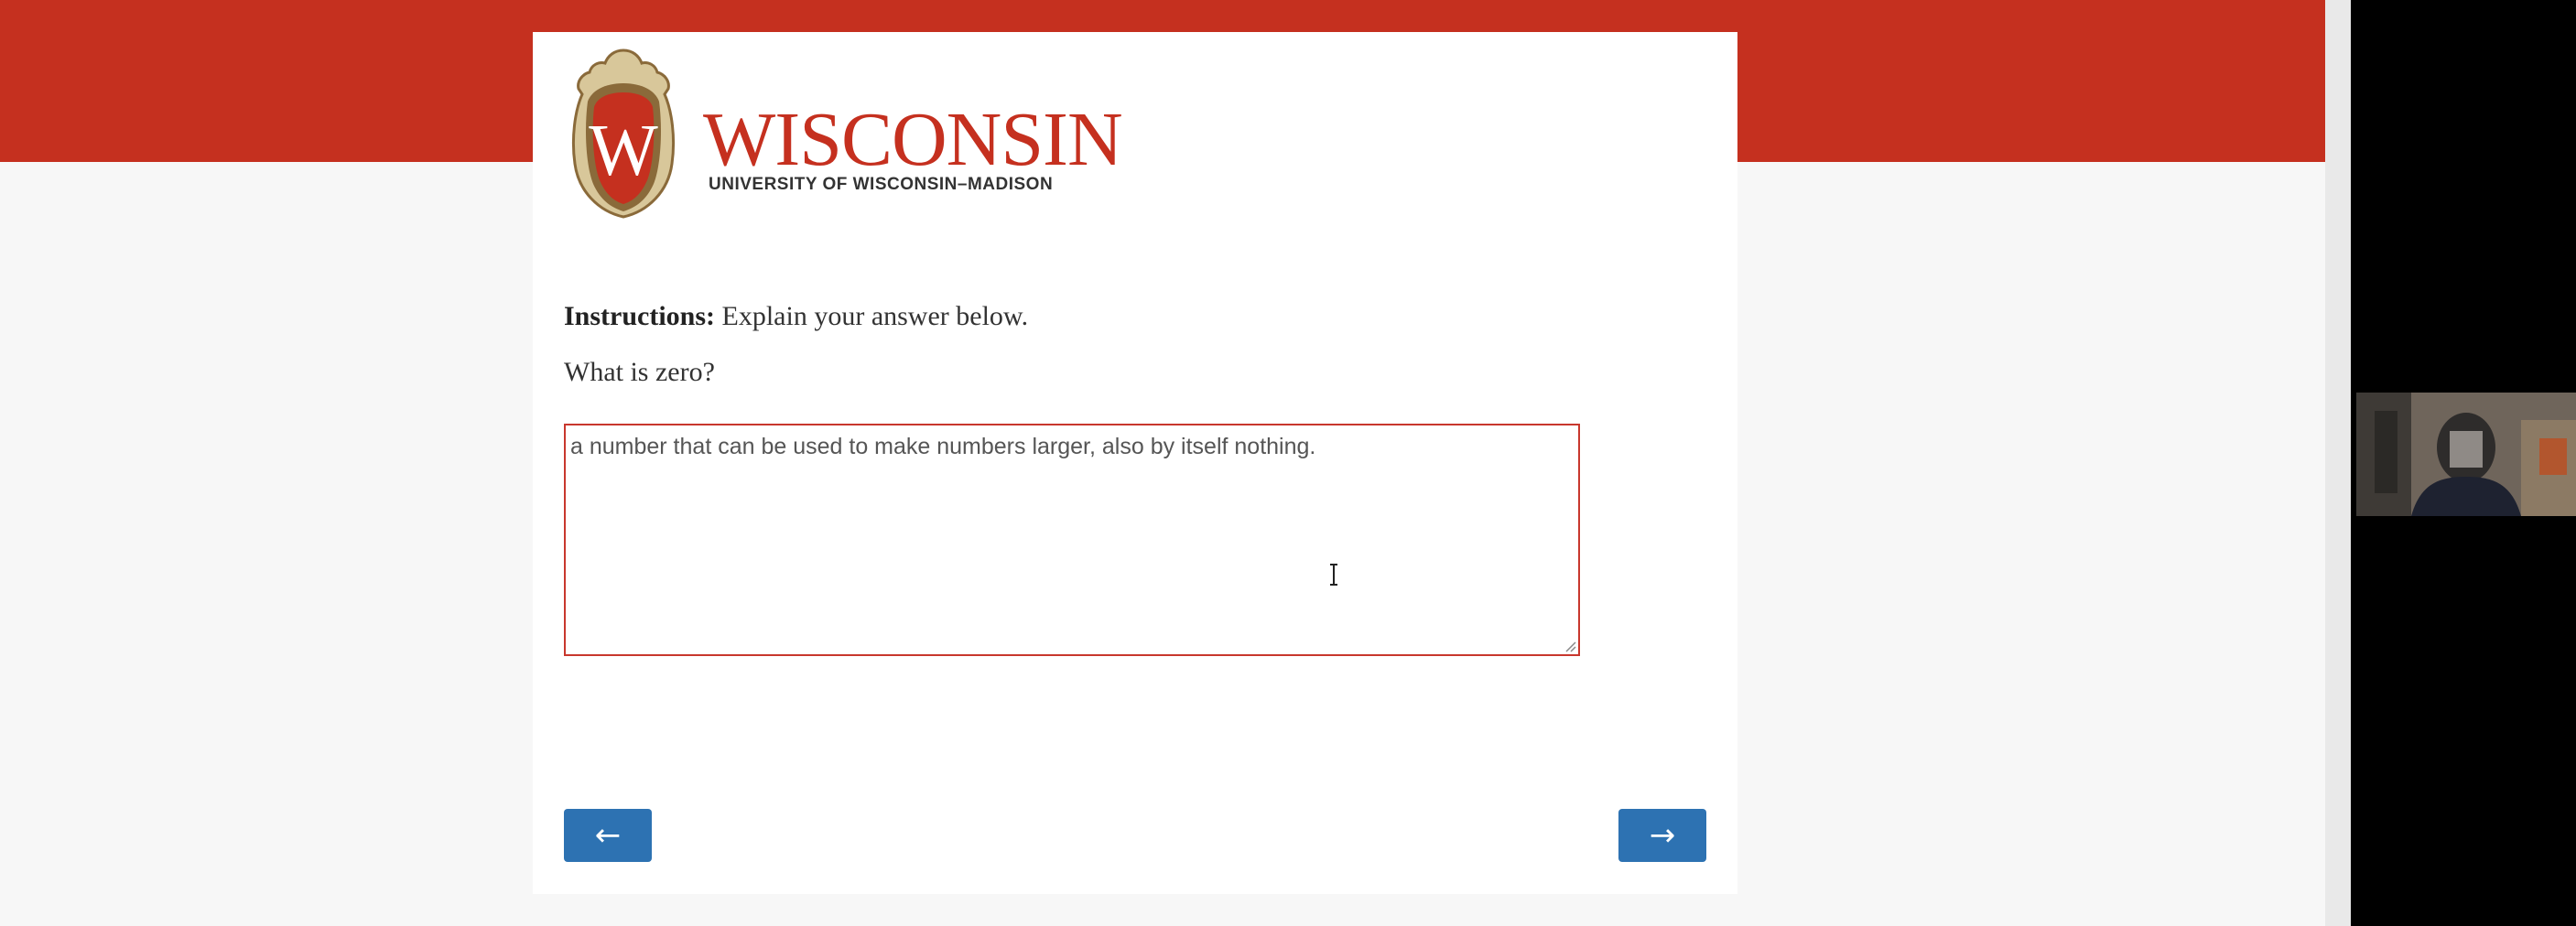 Image resolution: width=2576 pixels, height=926 pixels. I want to click on webcam-thumbnail, so click(2466, 454).